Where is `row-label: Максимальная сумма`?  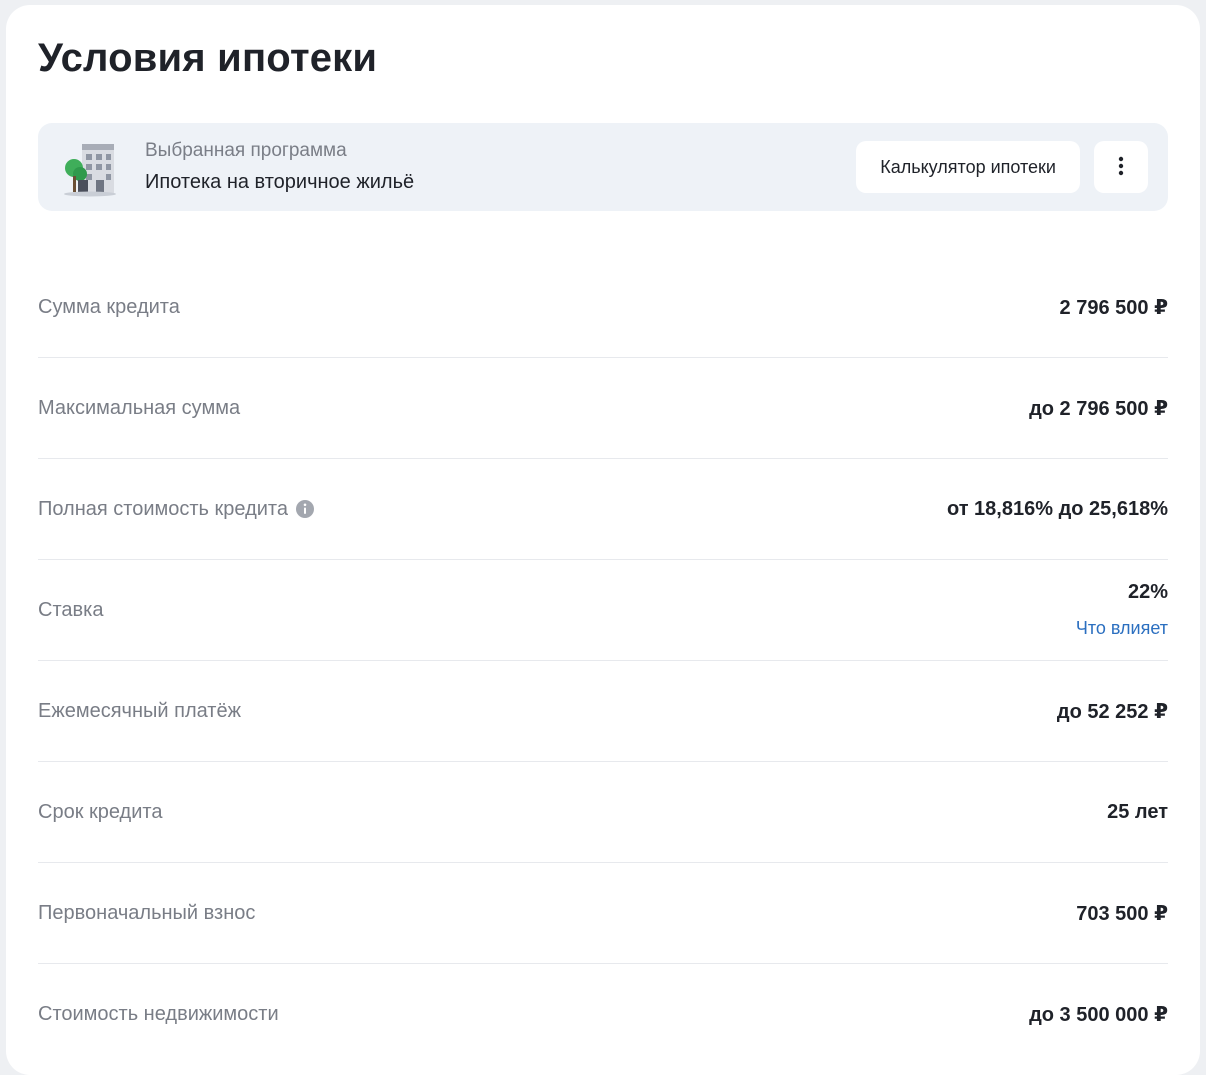
row-label: Максимальная сумма is located at coordinates (139, 407).